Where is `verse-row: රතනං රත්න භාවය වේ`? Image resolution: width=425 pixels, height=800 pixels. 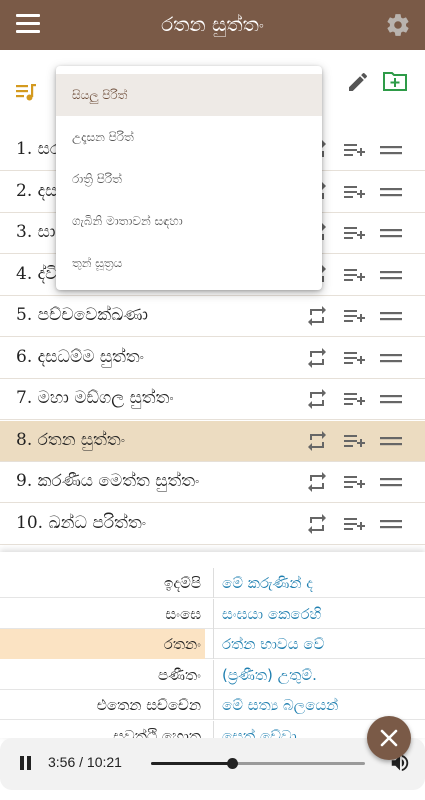 verse-row: රතනං රත්න භාවය වේ is located at coordinates (212, 644).